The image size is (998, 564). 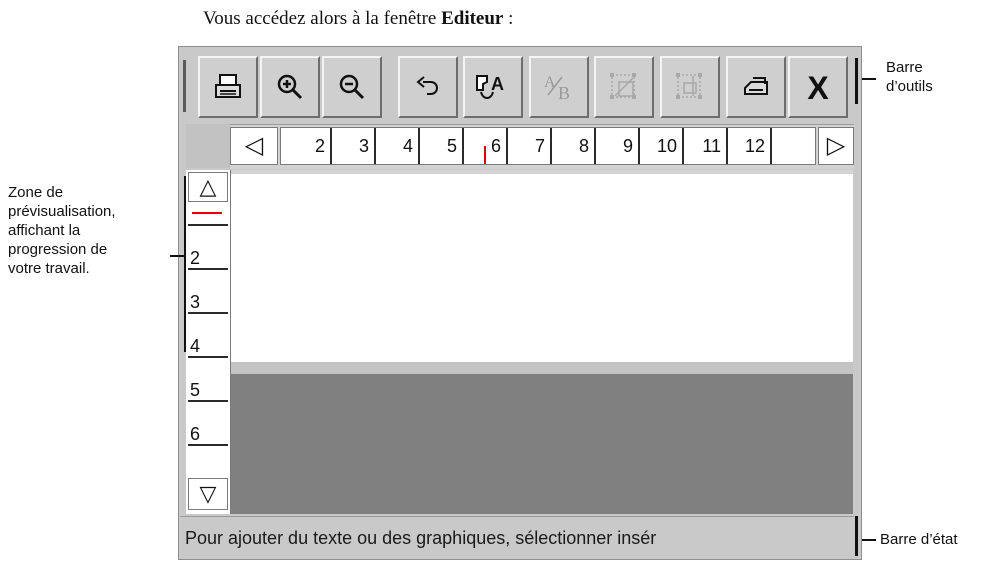 I want to click on vruler-cursor-marker, so click(x=207, y=213).